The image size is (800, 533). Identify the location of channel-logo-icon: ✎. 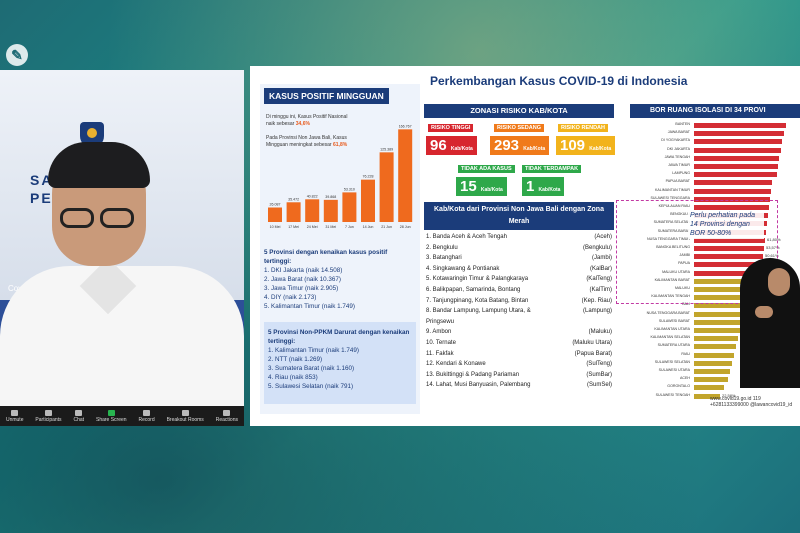
(17, 55).